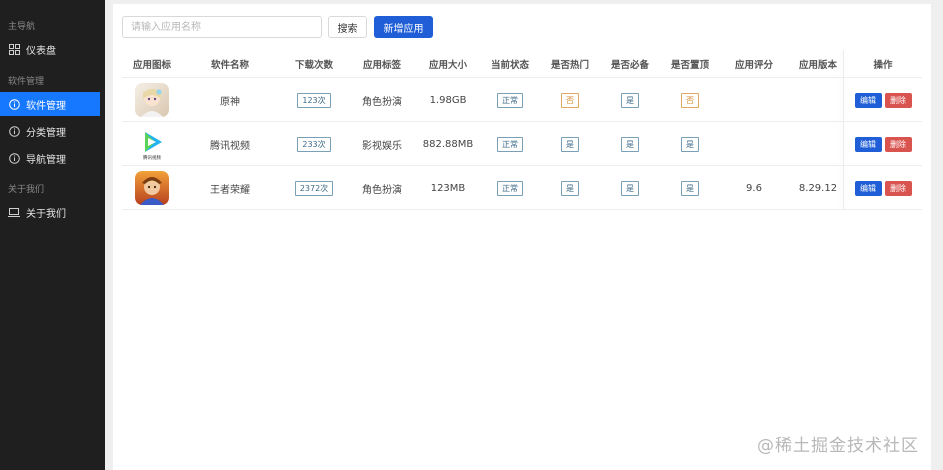  What do you see at coordinates (46, 160) in the screenshot?
I see `sidebar-item-label: 导航管理` at bounding box center [46, 160].